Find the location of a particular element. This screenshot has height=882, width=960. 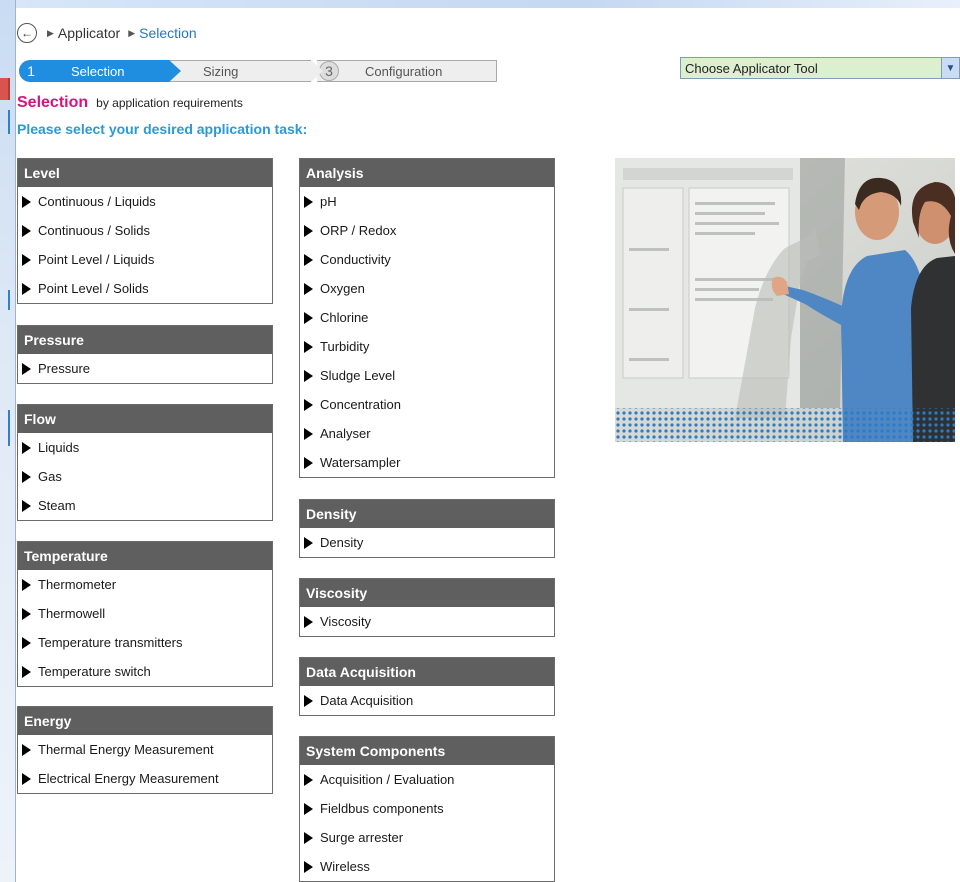

category-item-point-level-solids: Point Level / Solids is located at coordinates (145, 288).